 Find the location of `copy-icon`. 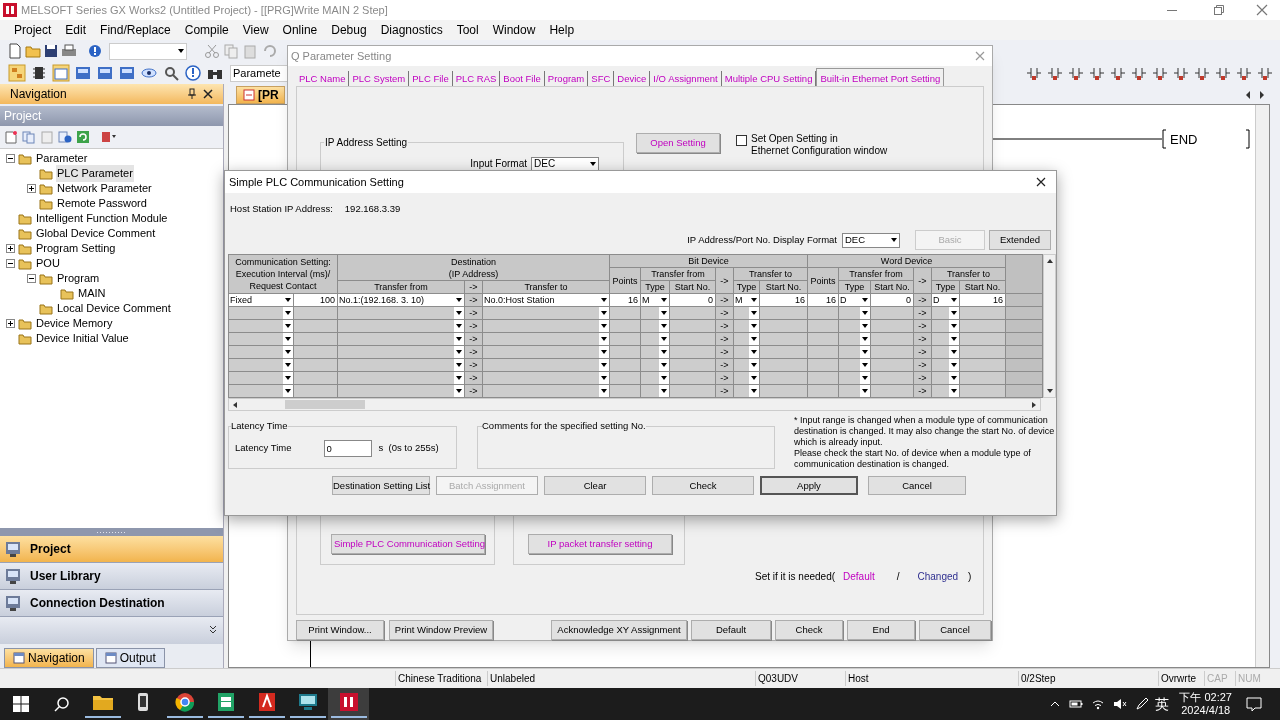

copy-icon is located at coordinates (29, 137).